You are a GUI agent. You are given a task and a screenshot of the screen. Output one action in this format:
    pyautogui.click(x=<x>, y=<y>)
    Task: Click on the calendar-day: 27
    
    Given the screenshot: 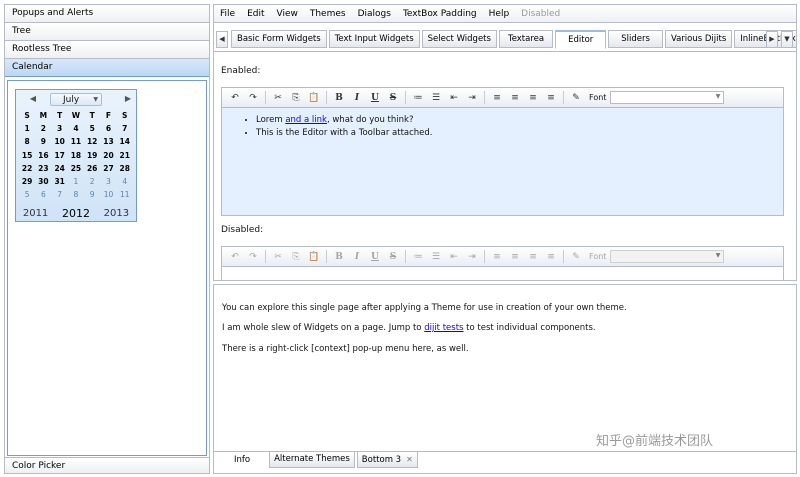 What is the action you would take?
    pyautogui.click(x=108, y=168)
    